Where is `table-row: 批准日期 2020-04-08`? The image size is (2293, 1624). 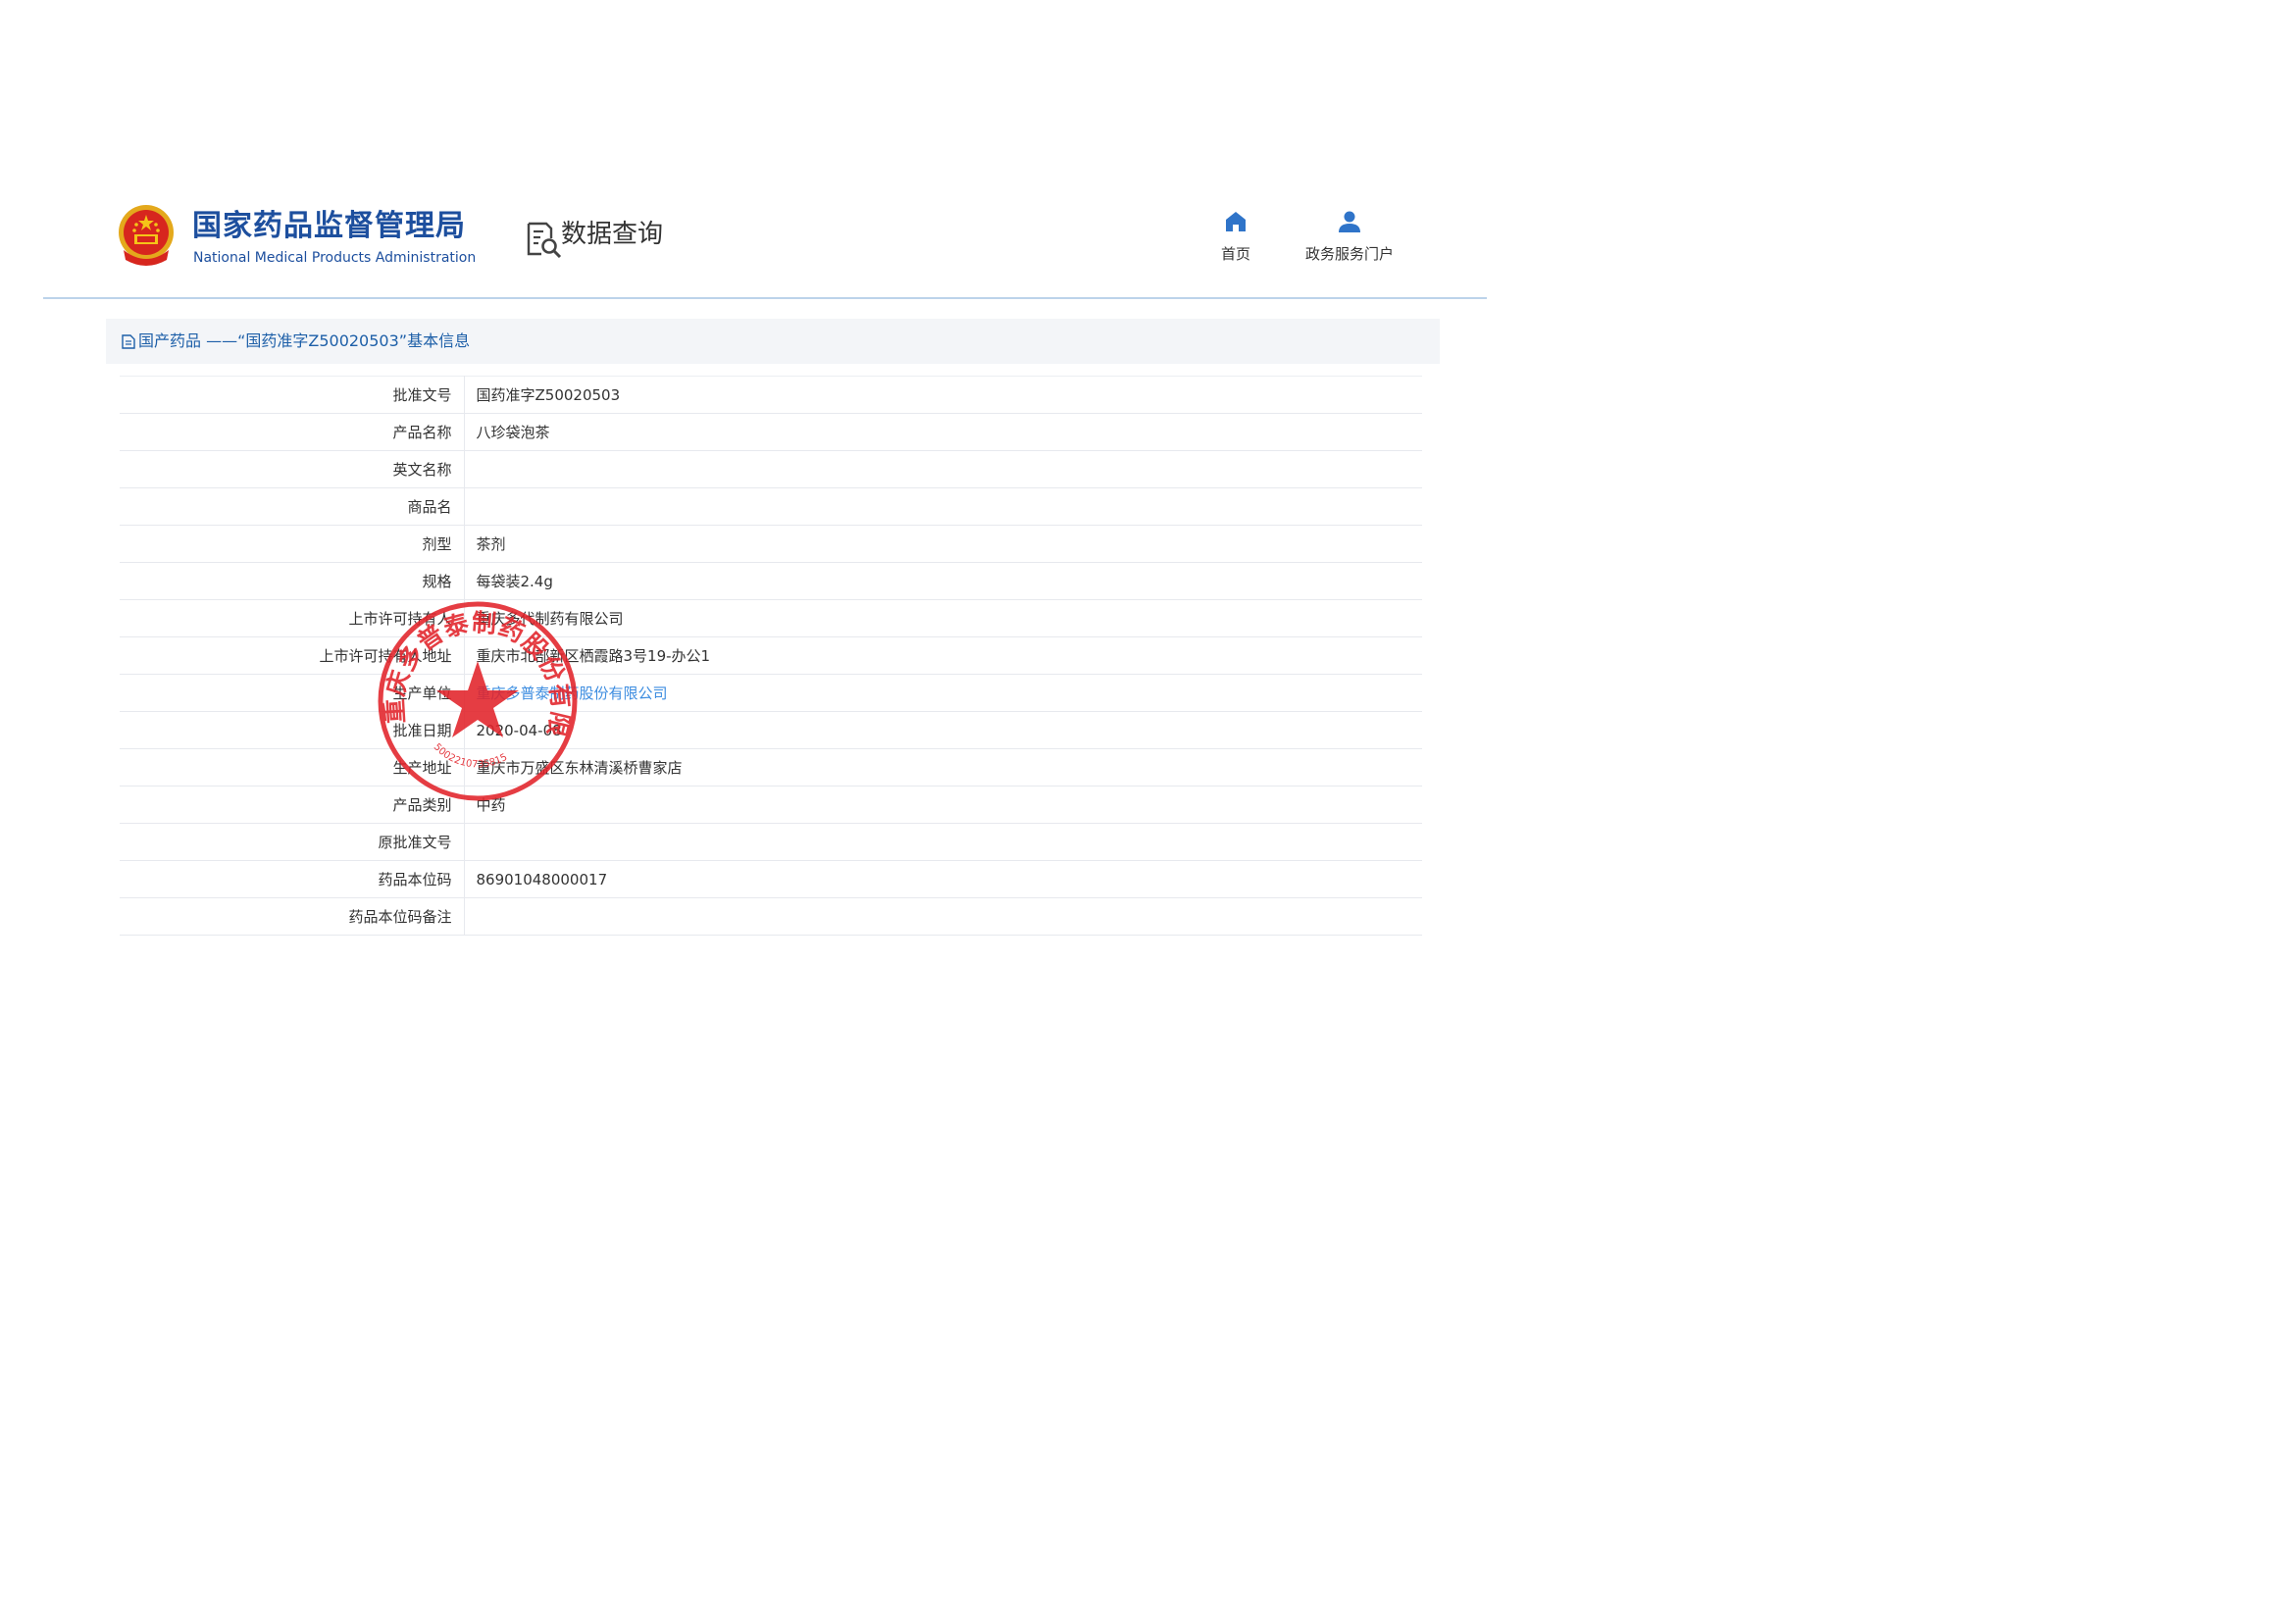
table-row: 批准日期 2020-04-08 is located at coordinates (771, 730).